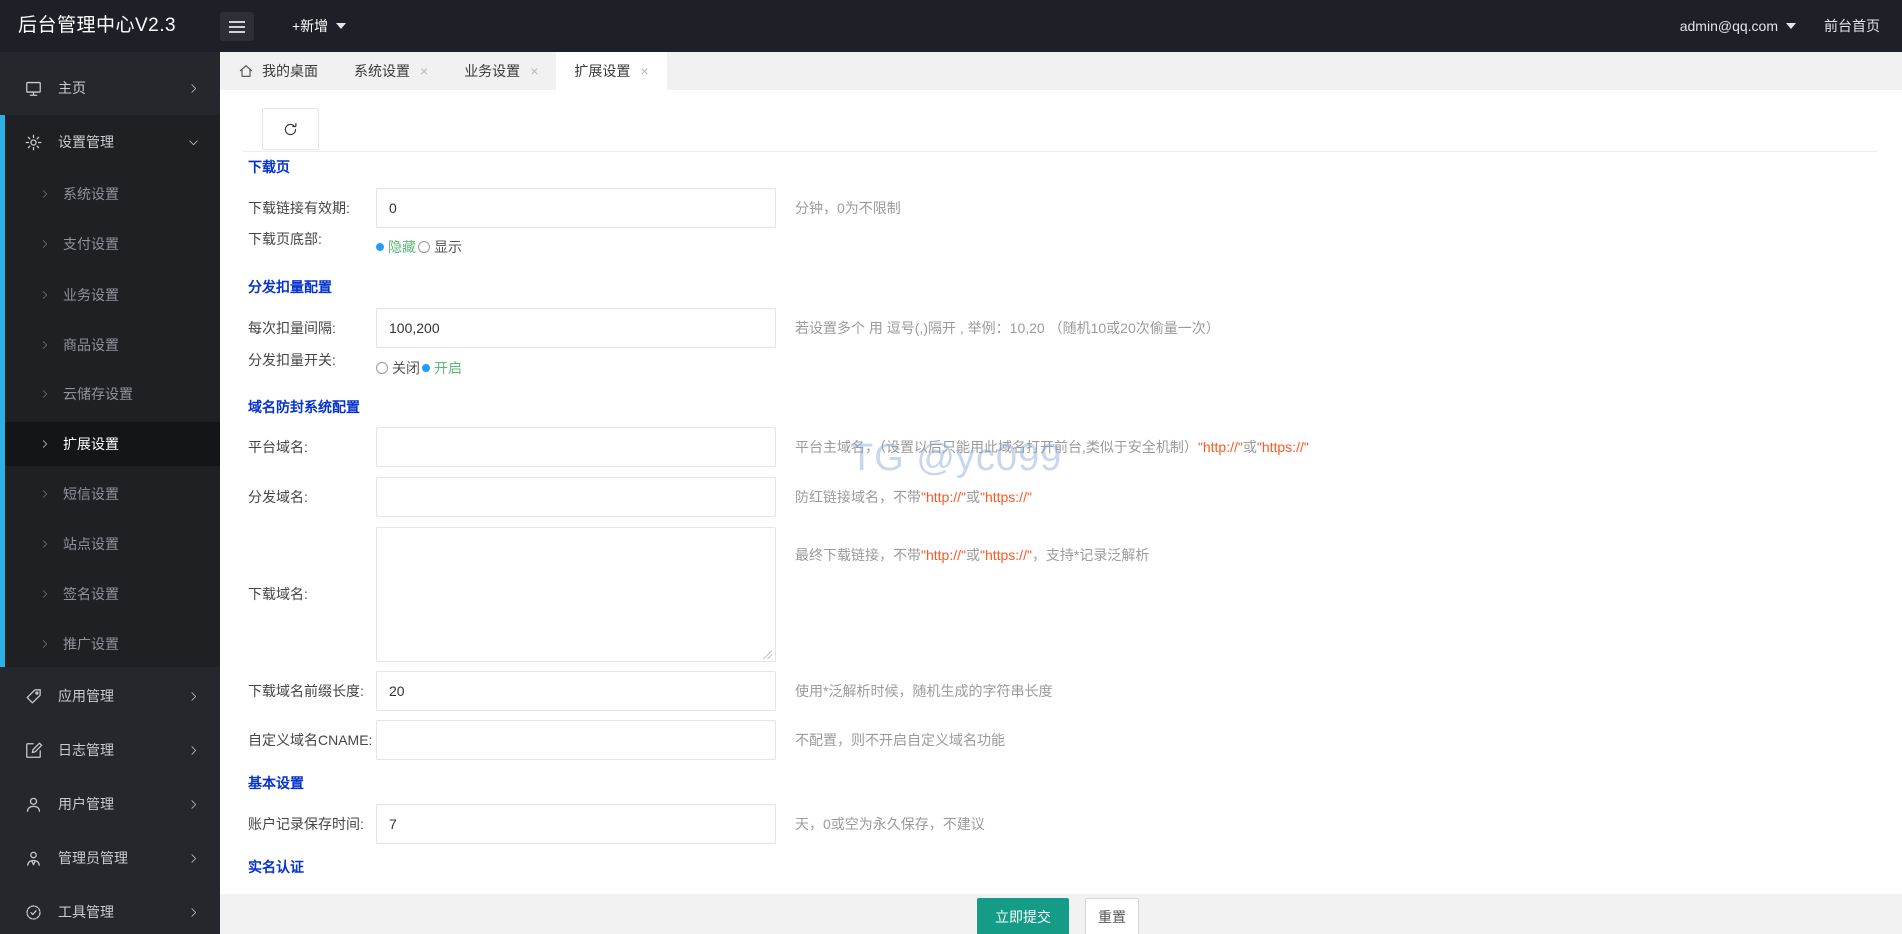  Describe the element at coordinates (576, 447) in the screenshot. I see `platform-domain-input` at that location.